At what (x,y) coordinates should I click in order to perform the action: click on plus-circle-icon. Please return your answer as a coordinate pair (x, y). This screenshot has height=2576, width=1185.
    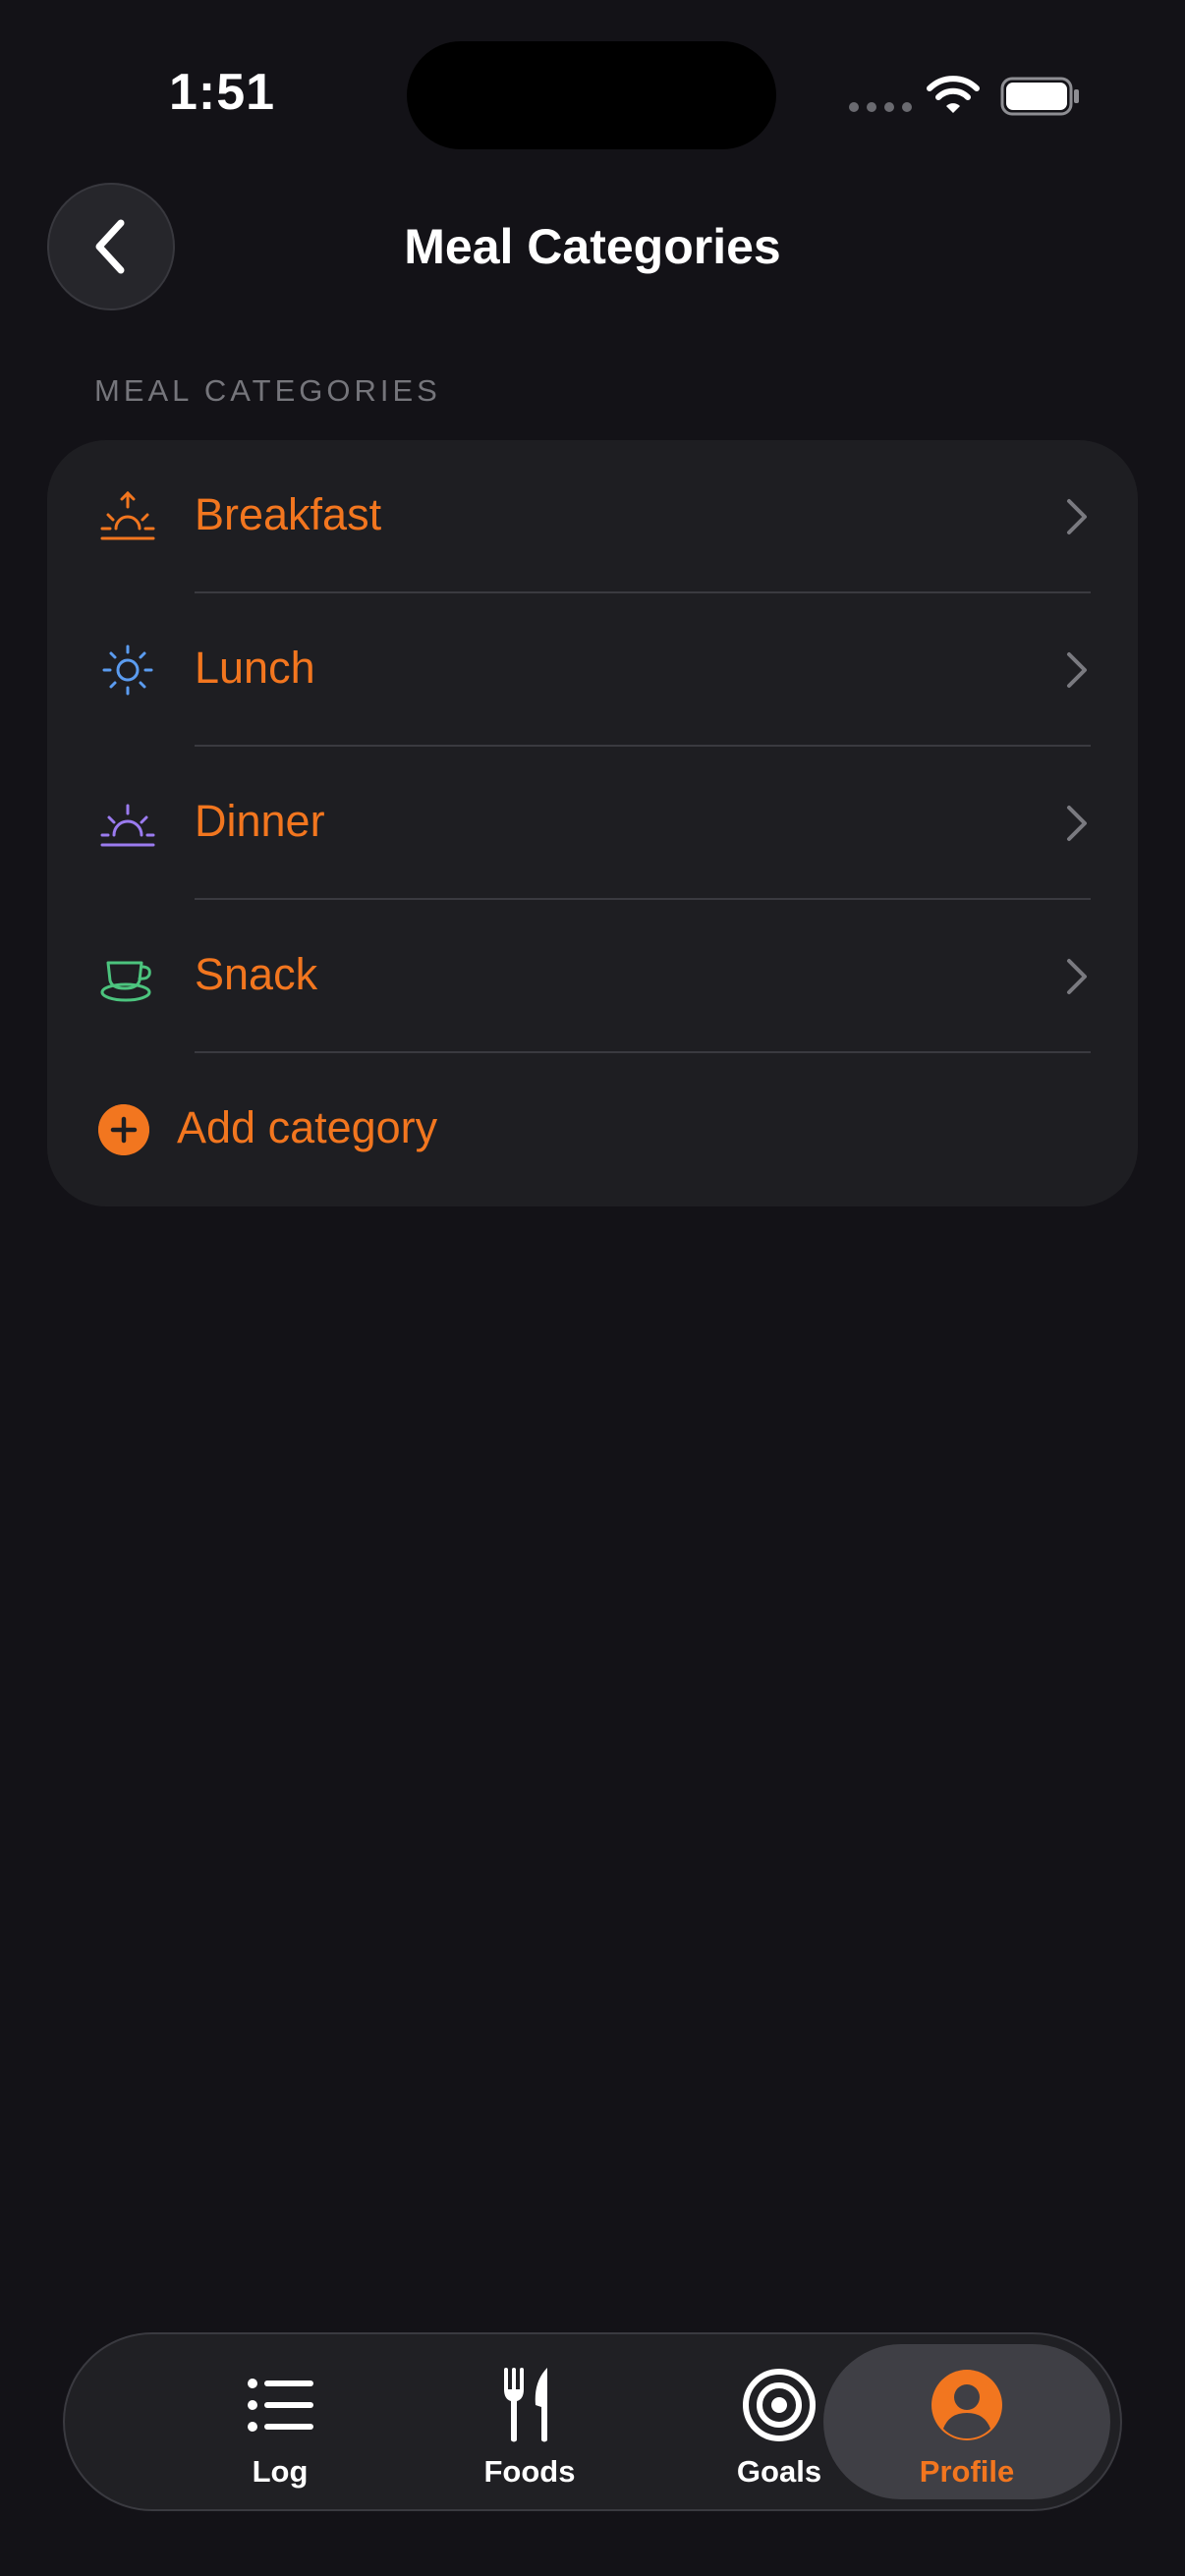
    Looking at the image, I should click on (124, 1129).